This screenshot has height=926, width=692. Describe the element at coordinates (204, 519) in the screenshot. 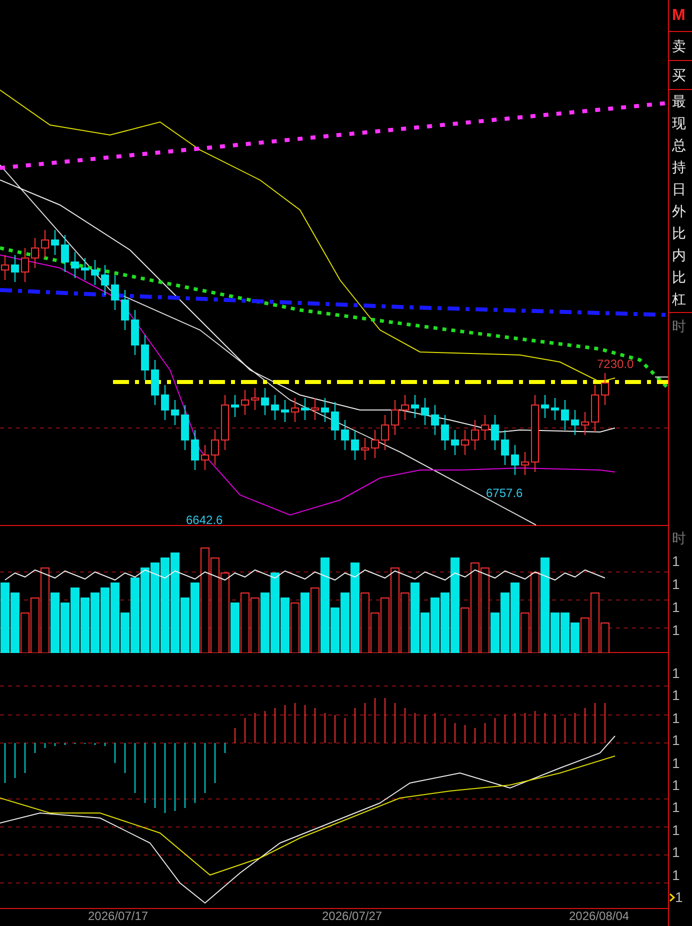

I see `price-label: 6642.6` at that location.